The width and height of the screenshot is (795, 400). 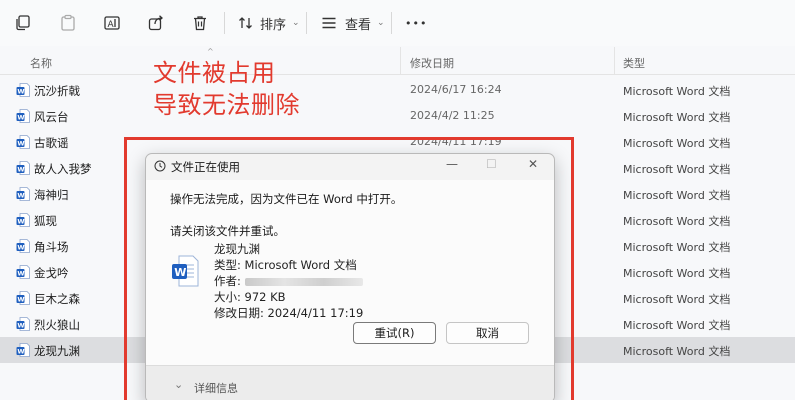 What do you see at coordinates (41, 63) in the screenshot?
I see `column-name: 名称` at bounding box center [41, 63].